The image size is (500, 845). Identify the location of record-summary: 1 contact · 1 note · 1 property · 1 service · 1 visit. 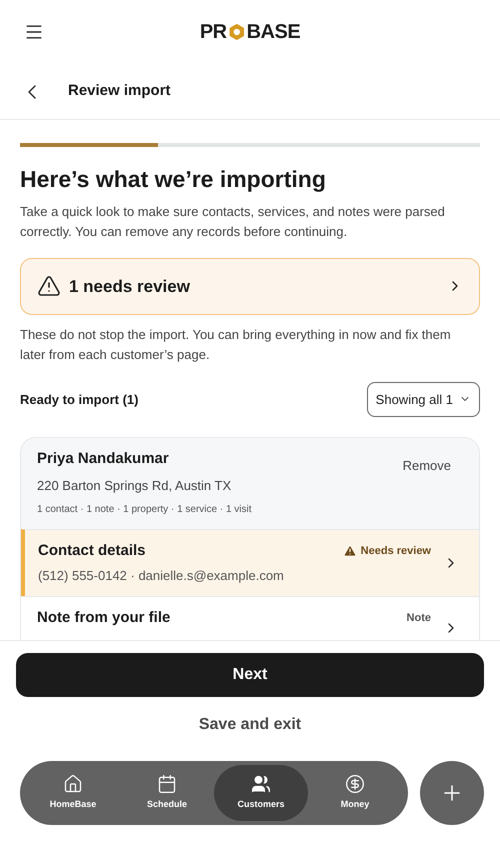
(144, 509).